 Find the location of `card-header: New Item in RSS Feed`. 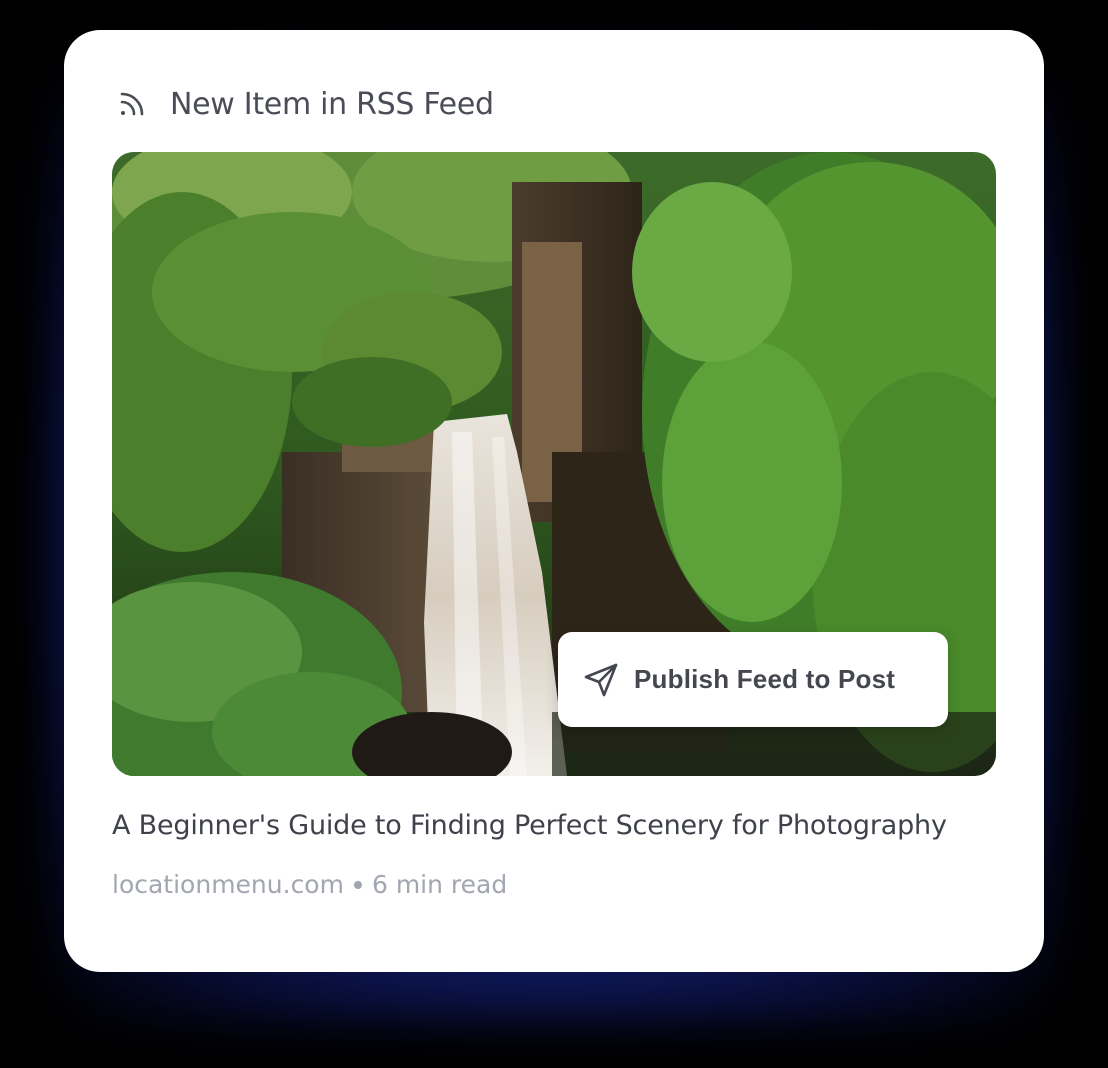

card-header: New Item in RSS Feed is located at coordinates (305, 104).